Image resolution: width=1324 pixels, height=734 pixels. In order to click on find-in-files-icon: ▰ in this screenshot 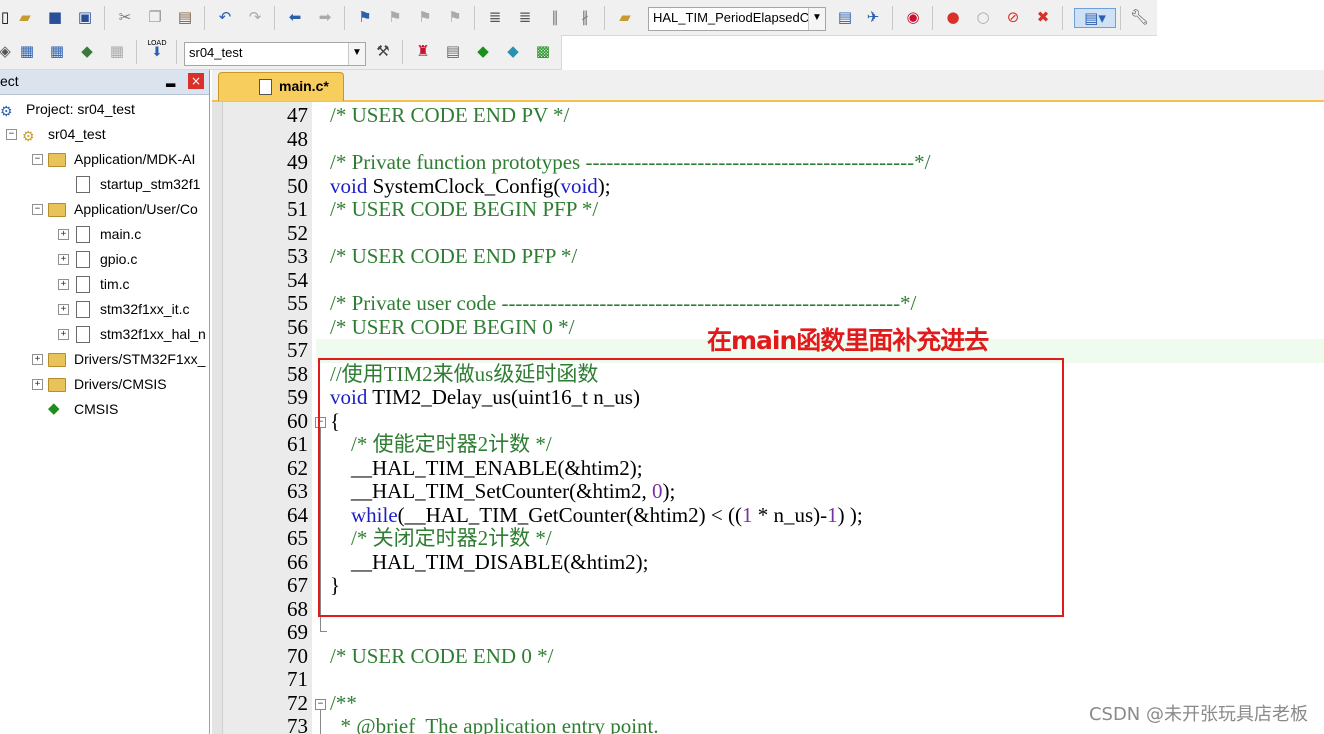, I will do `click(625, 17)`.